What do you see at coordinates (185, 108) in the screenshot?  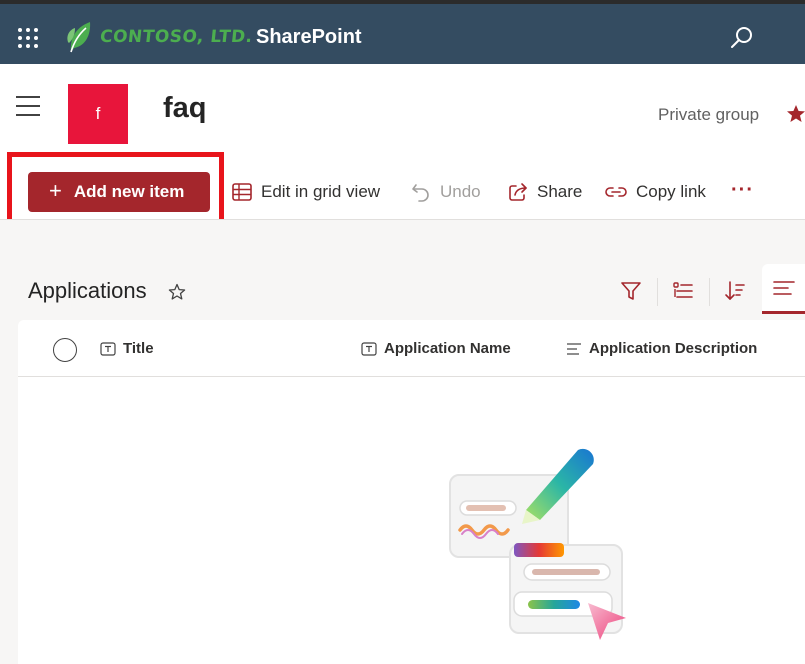 I see `site-title: faq` at bounding box center [185, 108].